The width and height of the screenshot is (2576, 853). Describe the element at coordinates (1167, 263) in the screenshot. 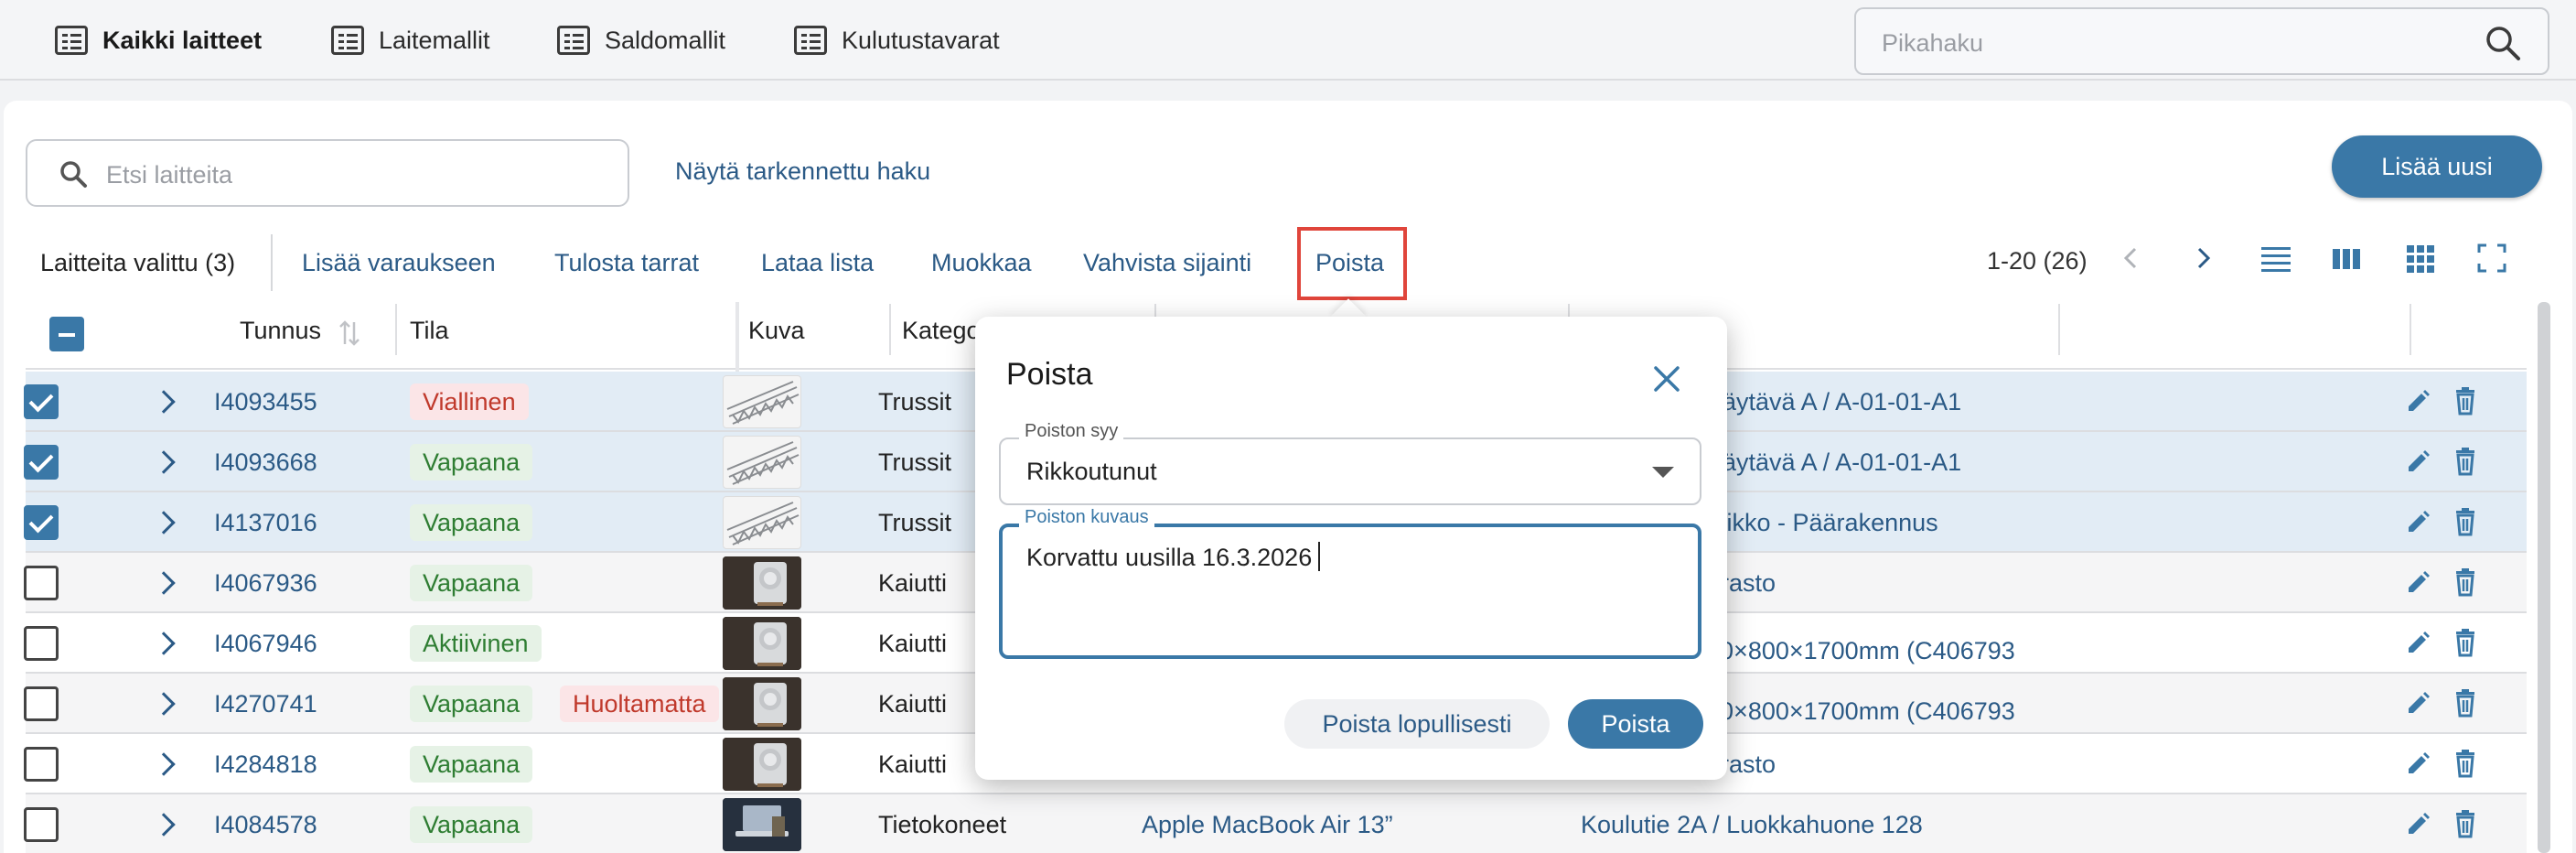

I see `confirm-location-button: Vahvista sijainti` at that location.